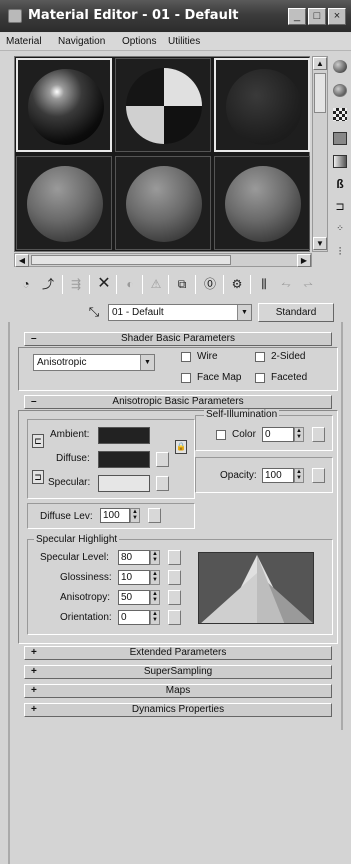  What do you see at coordinates (85, 597) in the screenshot?
I see `anisotropy-label: Anisotropy:` at bounding box center [85, 597].